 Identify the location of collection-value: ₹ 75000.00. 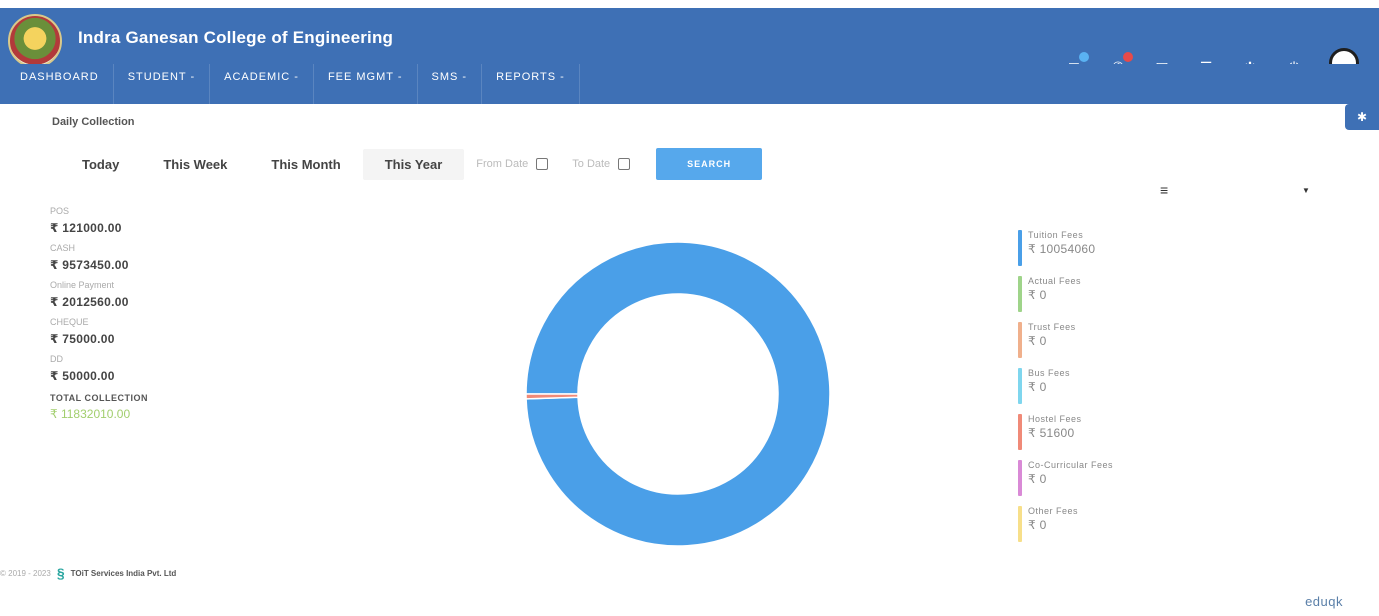
(82, 339).